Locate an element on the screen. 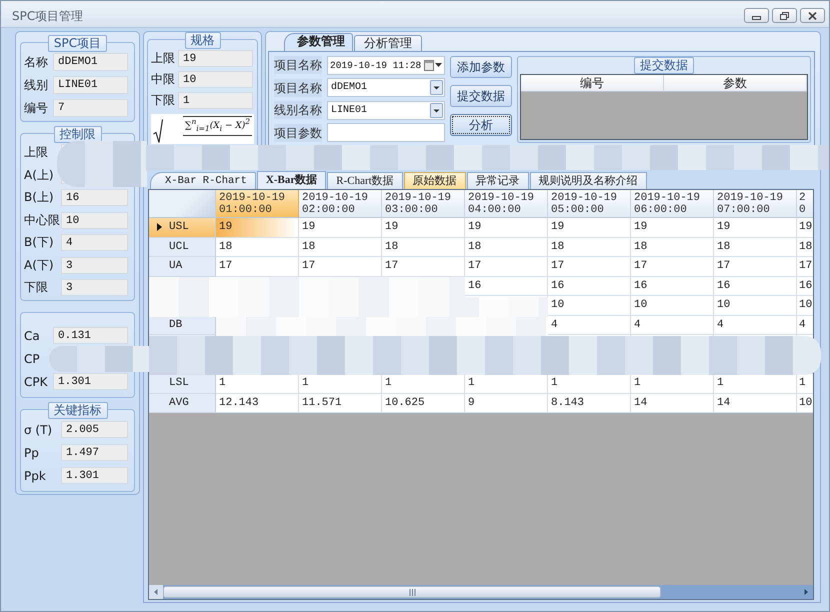 Image resolution: width=830 pixels, height=612 pixels. row-header: USL is located at coordinates (182, 228).